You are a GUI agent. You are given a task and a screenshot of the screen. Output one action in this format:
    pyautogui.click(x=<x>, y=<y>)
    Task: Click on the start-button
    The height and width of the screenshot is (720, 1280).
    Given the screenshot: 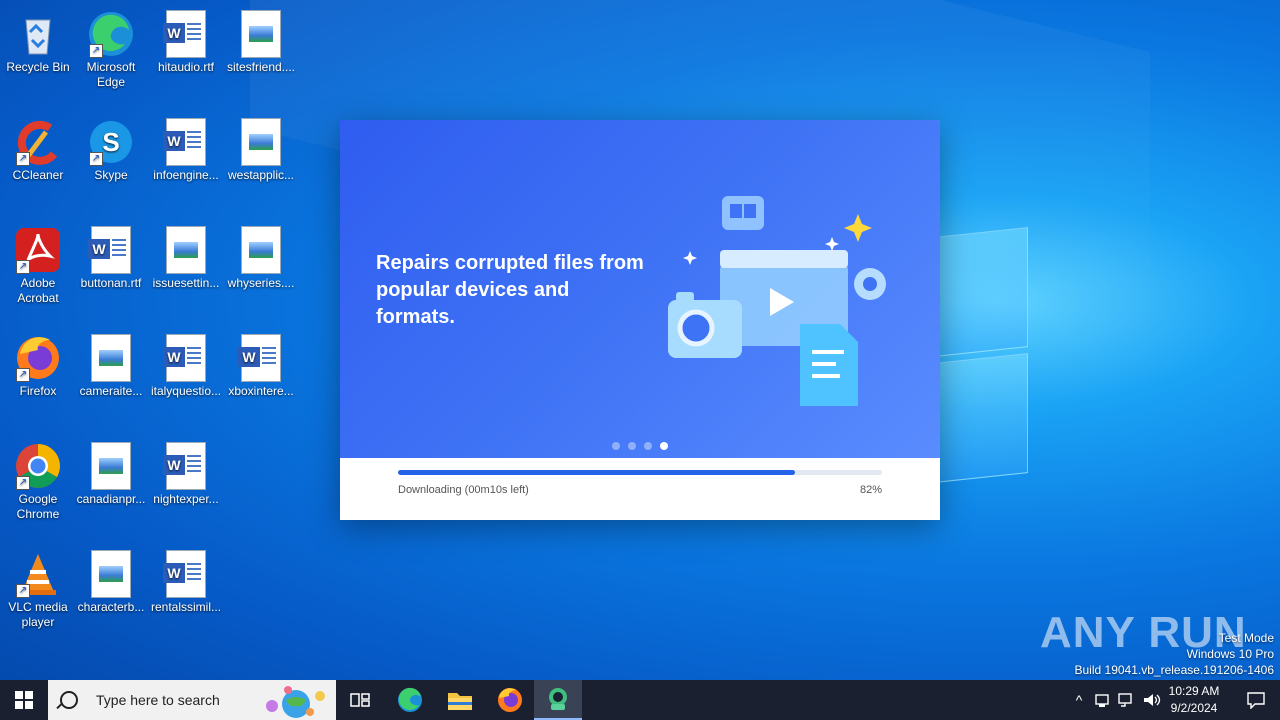 What is the action you would take?
    pyautogui.click(x=24, y=700)
    